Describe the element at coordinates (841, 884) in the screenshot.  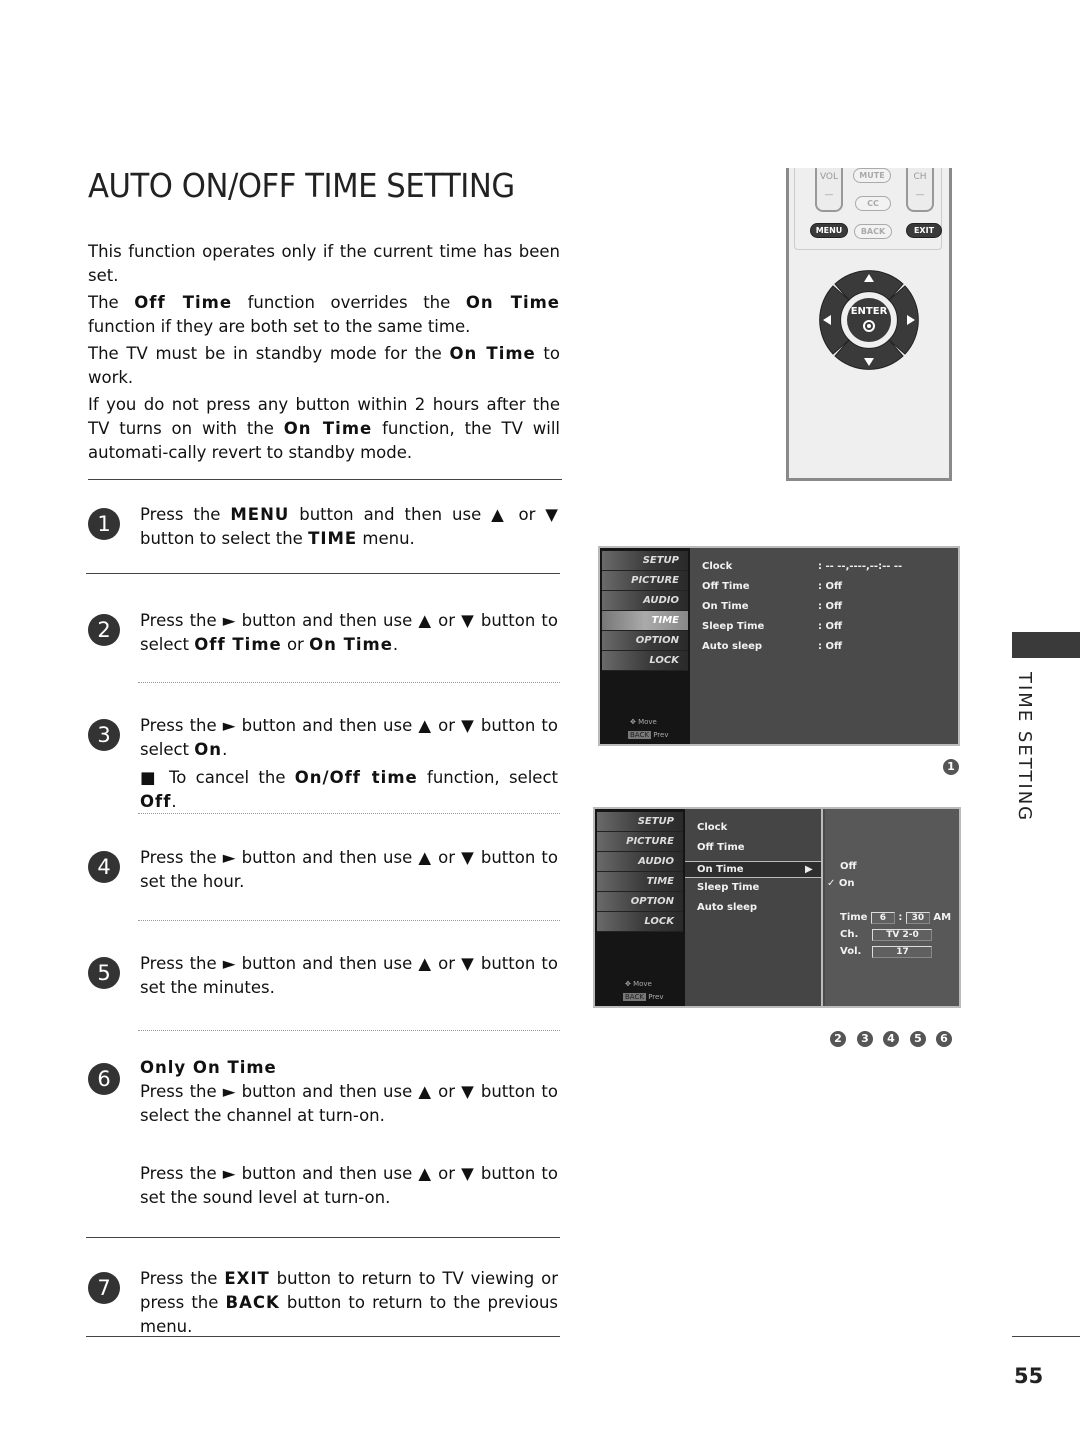
I see `option-on: ✓ On` at that location.